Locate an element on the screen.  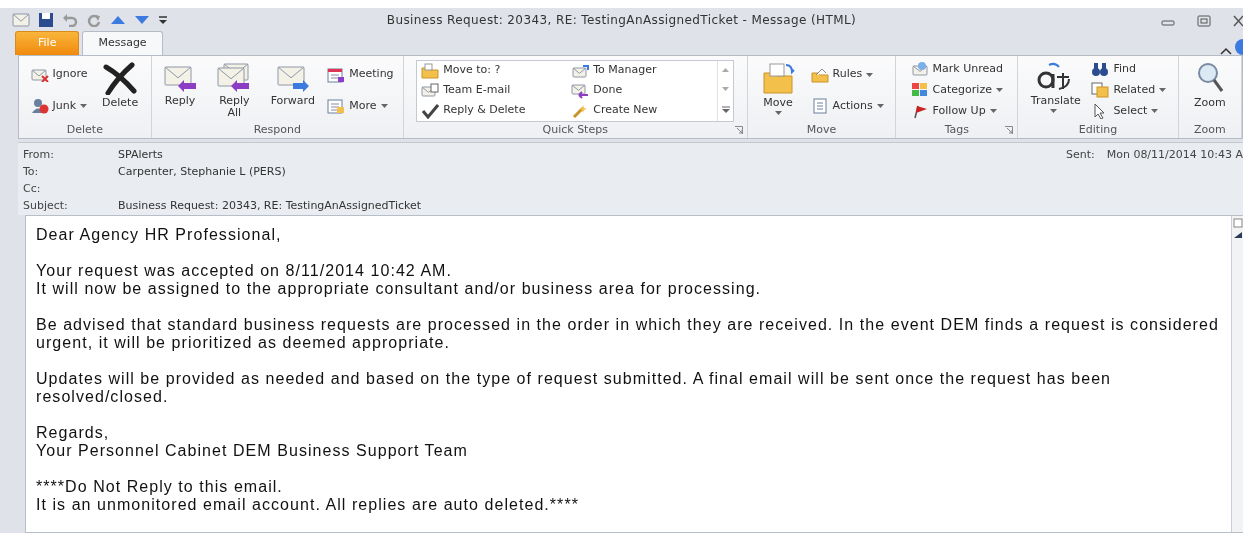
ribbon-button: Forward is located at coordinates (292, 90).